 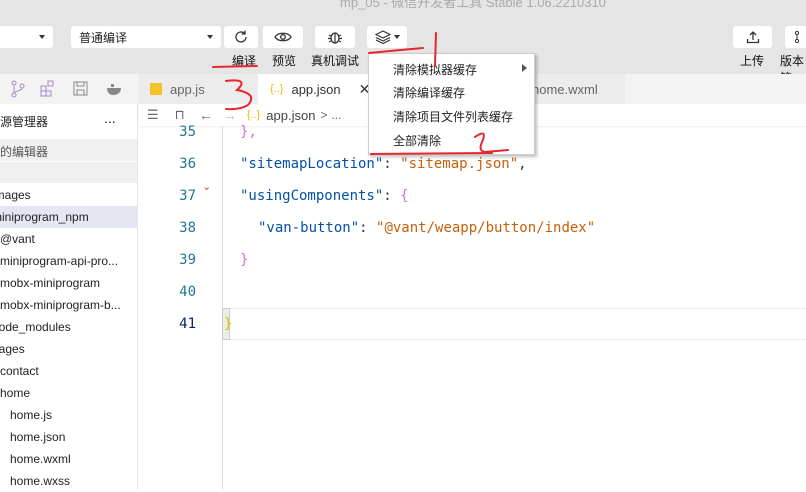 What do you see at coordinates (284, 61) in the screenshot?
I see `preview-label: 预览` at bounding box center [284, 61].